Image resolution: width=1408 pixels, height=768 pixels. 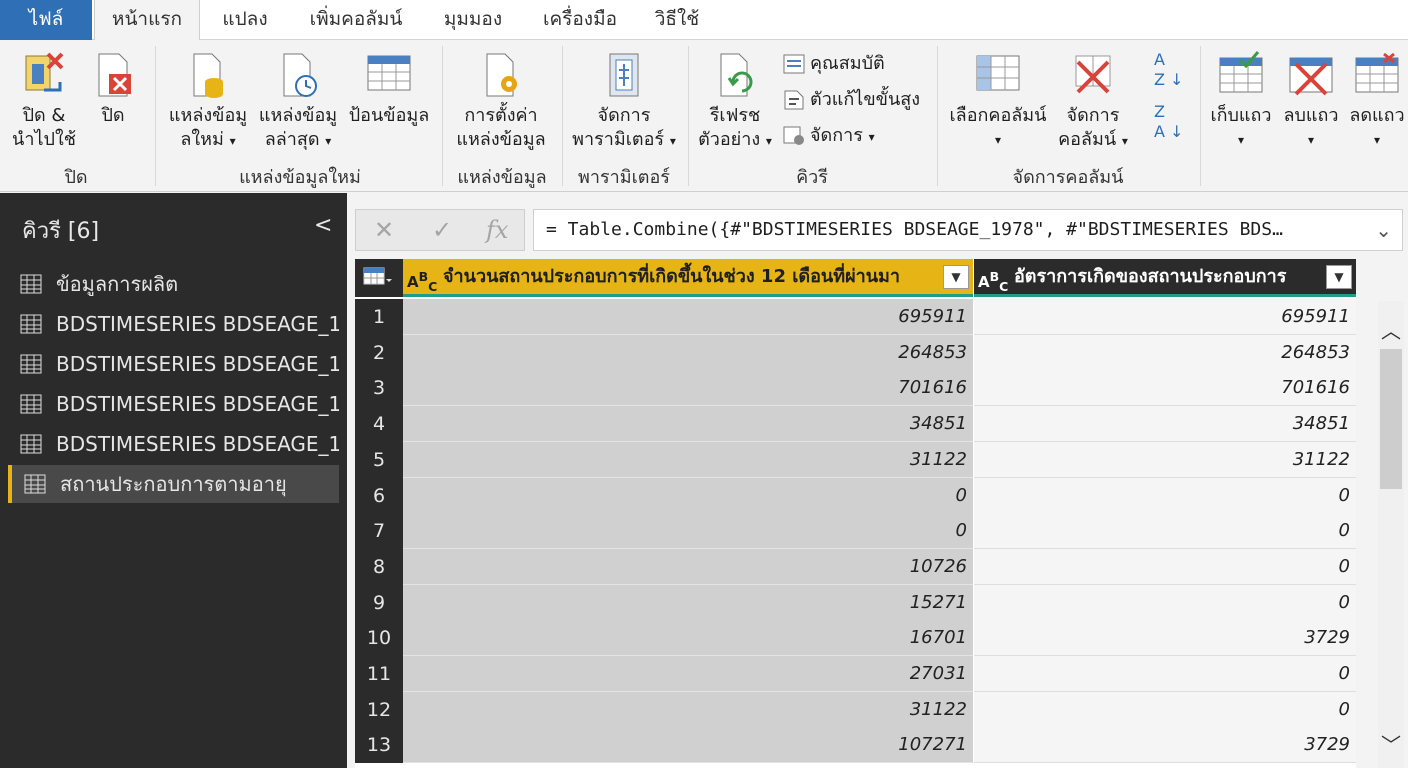 What do you see at coordinates (1377, 101) in the screenshot?
I see `reduce-rows-button: ลดแถว ▾` at bounding box center [1377, 101].